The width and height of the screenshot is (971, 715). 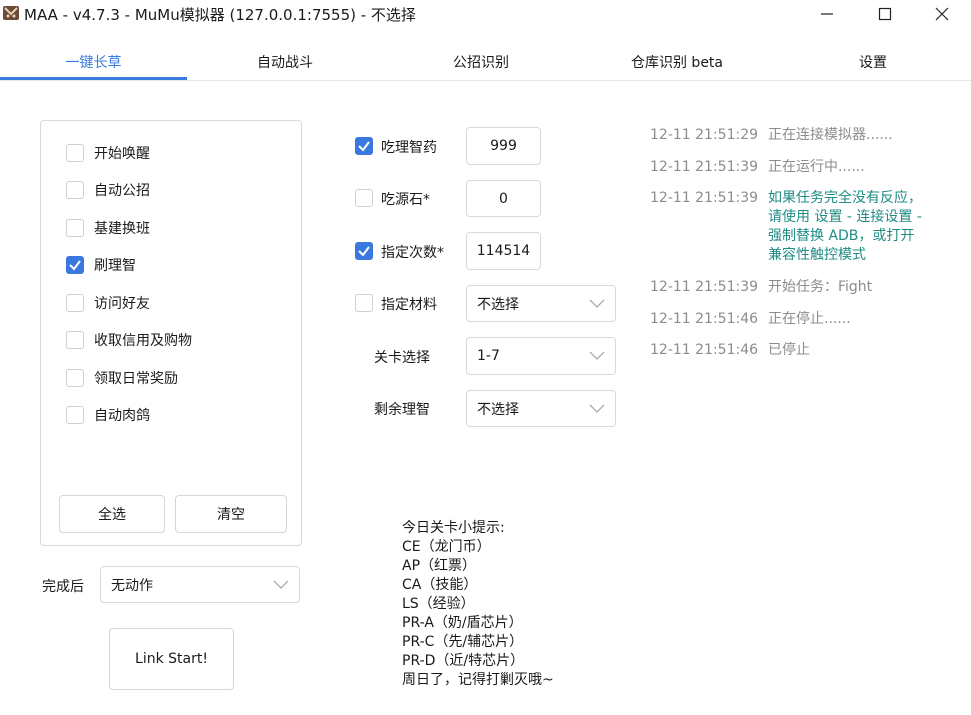 What do you see at coordinates (485, 80) in the screenshot?
I see `tab-divider` at bounding box center [485, 80].